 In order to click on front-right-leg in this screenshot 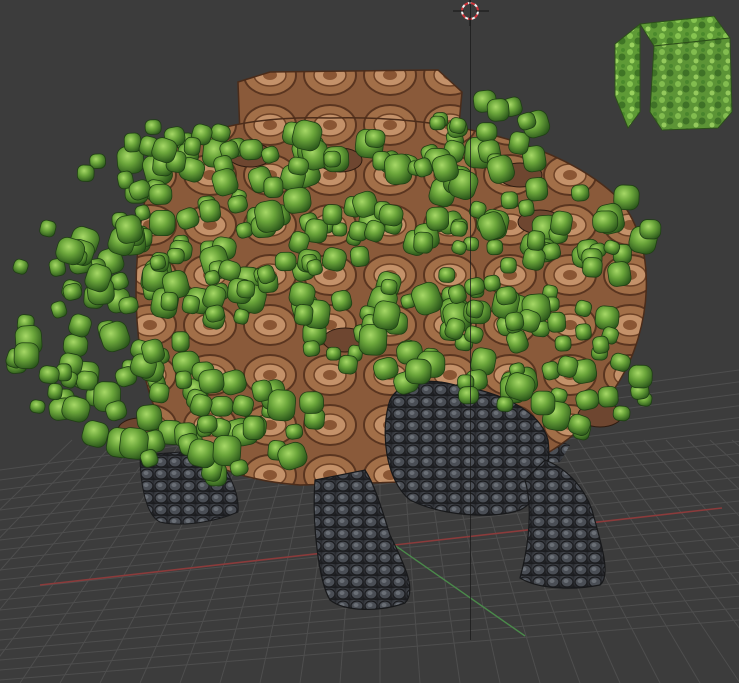, I will do `click(562, 524)`.